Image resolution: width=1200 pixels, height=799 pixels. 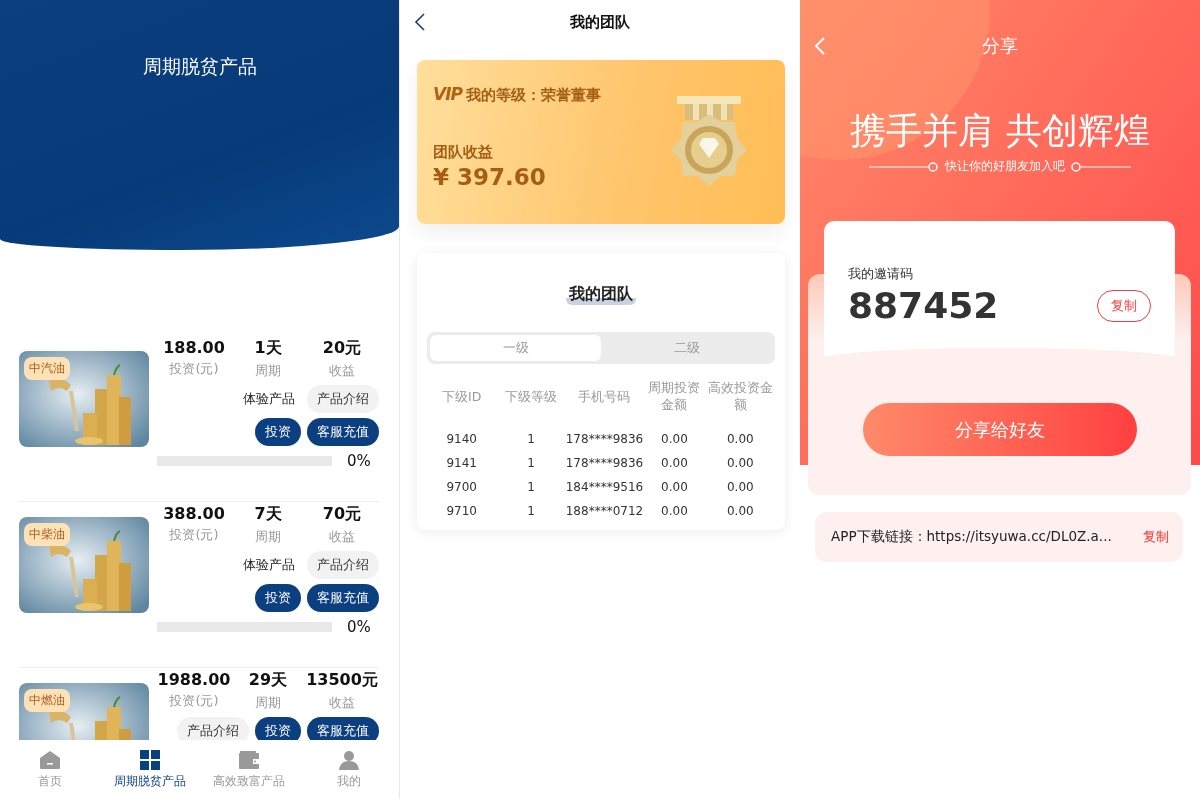 What do you see at coordinates (149, 760) in the screenshot?
I see `grid-icon` at bounding box center [149, 760].